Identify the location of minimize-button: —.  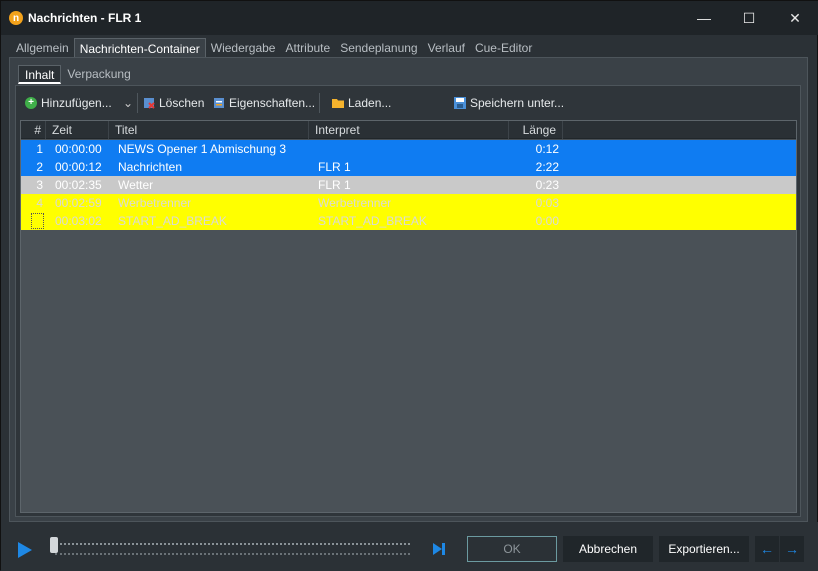
(704, 18).